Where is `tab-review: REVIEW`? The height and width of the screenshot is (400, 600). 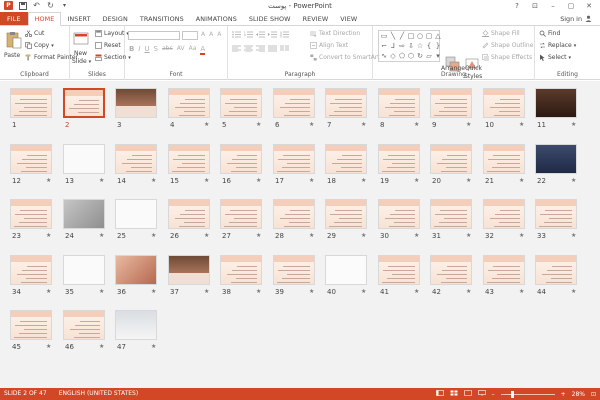 tab-review: REVIEW is located at coordinates (316, 18).